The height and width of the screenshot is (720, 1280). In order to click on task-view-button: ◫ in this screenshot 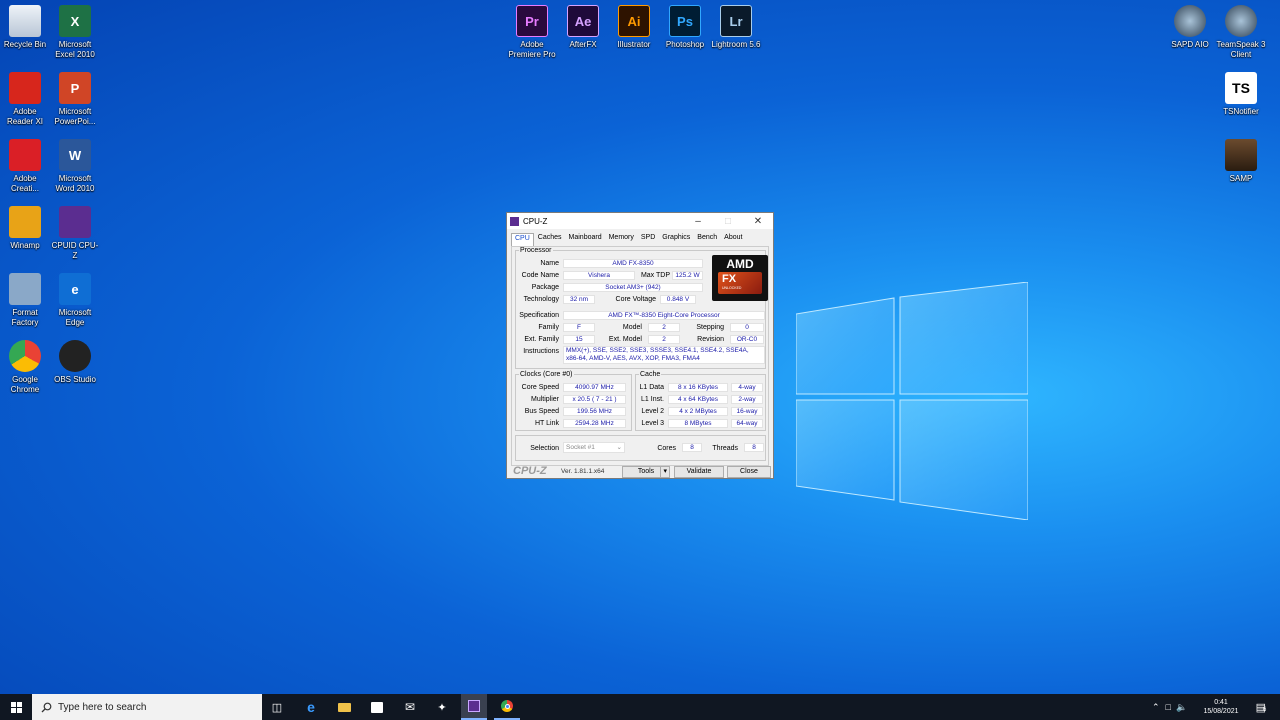, I will do `click(277, 707)`.